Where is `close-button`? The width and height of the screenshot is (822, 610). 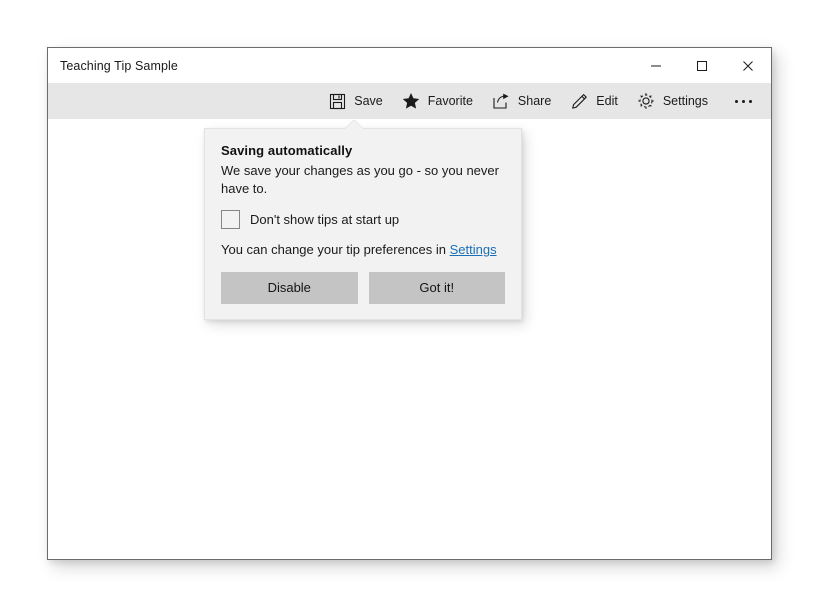
close-button is located at coordinates (748, 65).